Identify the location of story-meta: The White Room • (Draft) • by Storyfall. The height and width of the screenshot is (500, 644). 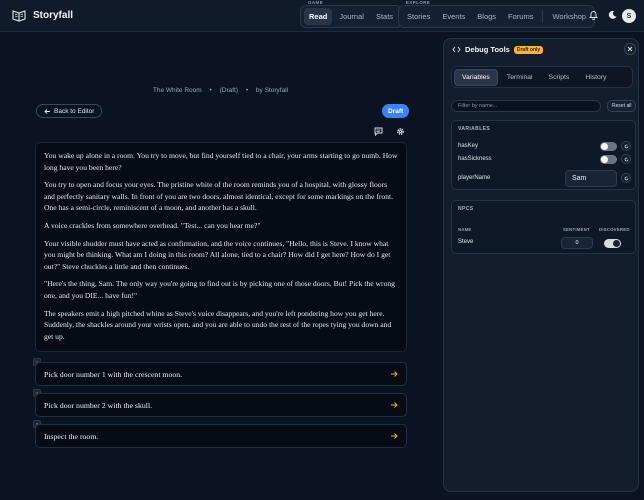
(220, 90).